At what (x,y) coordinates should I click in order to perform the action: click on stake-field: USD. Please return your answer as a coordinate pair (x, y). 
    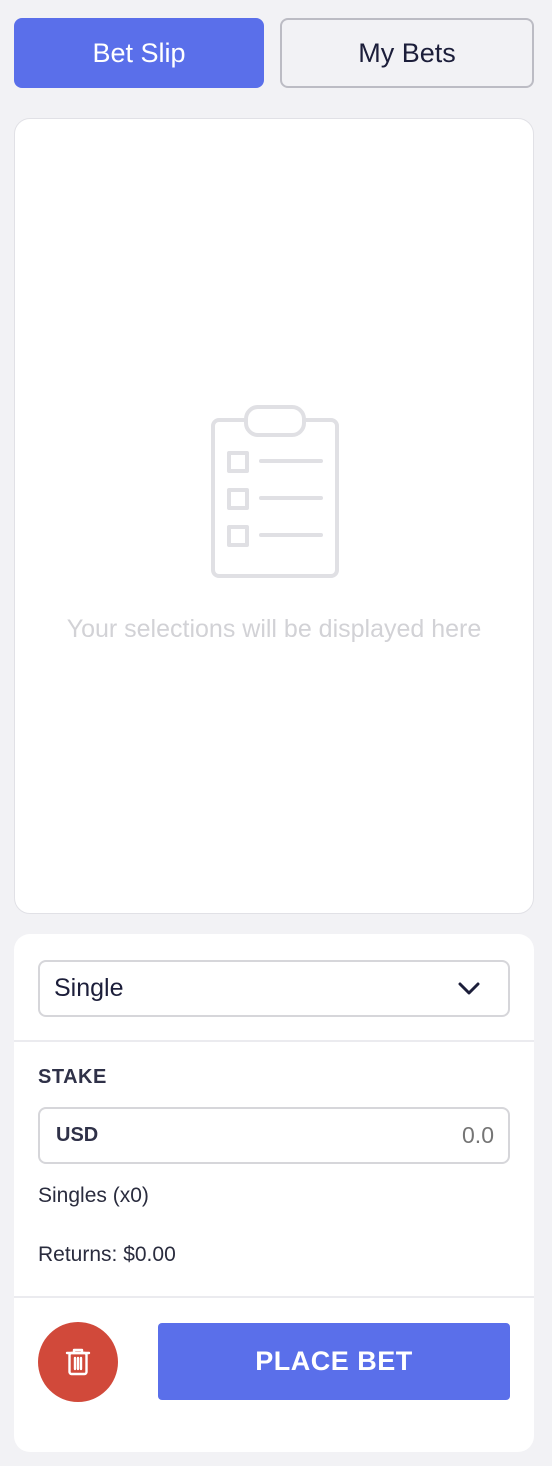
    Looking at the image, I should click on (274, 1135).